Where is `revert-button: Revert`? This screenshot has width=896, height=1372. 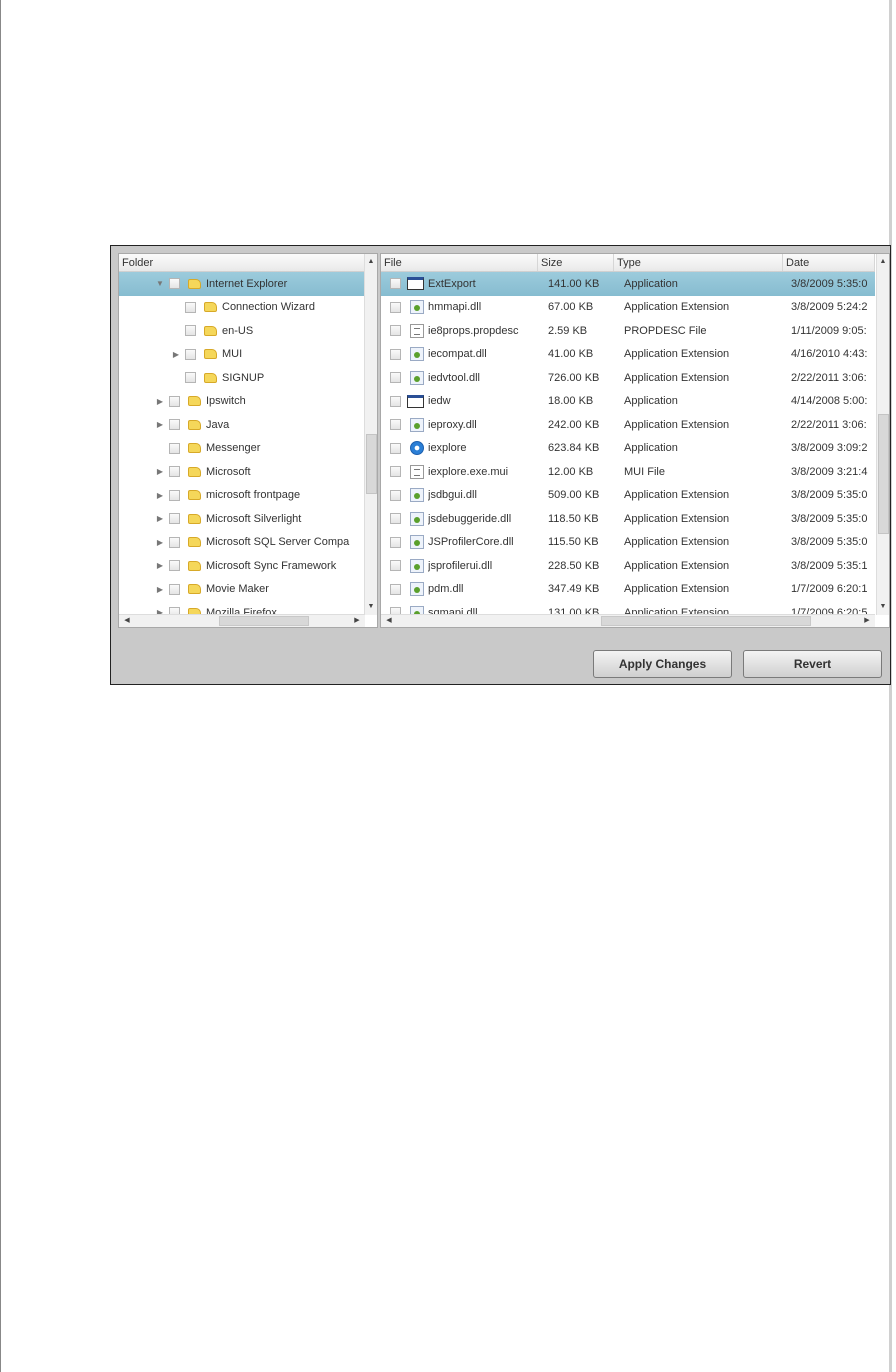 revert-button: Revert is located at coordinates (812, 664).